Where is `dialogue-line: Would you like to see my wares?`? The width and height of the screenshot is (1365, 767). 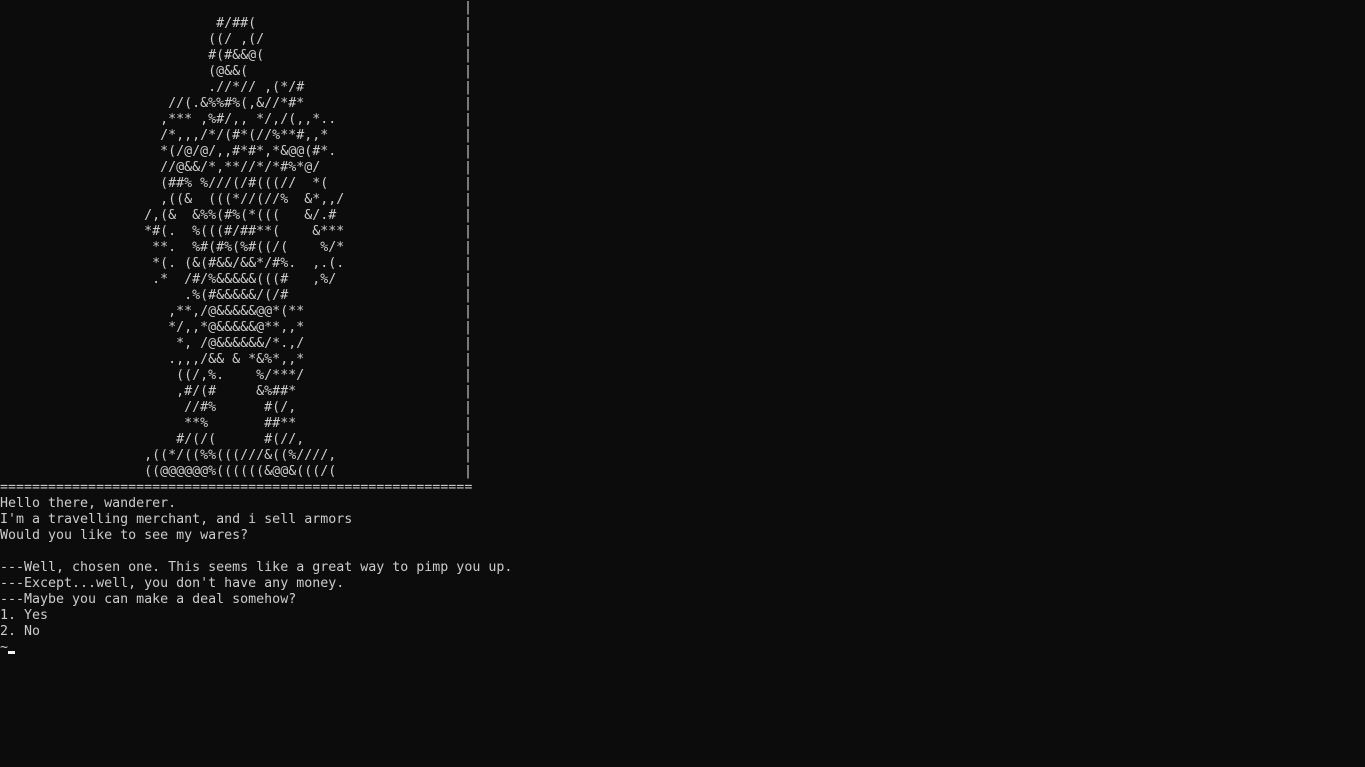 dialogue-line: Would you like to see my wares? is located at coordinates (124, 535).